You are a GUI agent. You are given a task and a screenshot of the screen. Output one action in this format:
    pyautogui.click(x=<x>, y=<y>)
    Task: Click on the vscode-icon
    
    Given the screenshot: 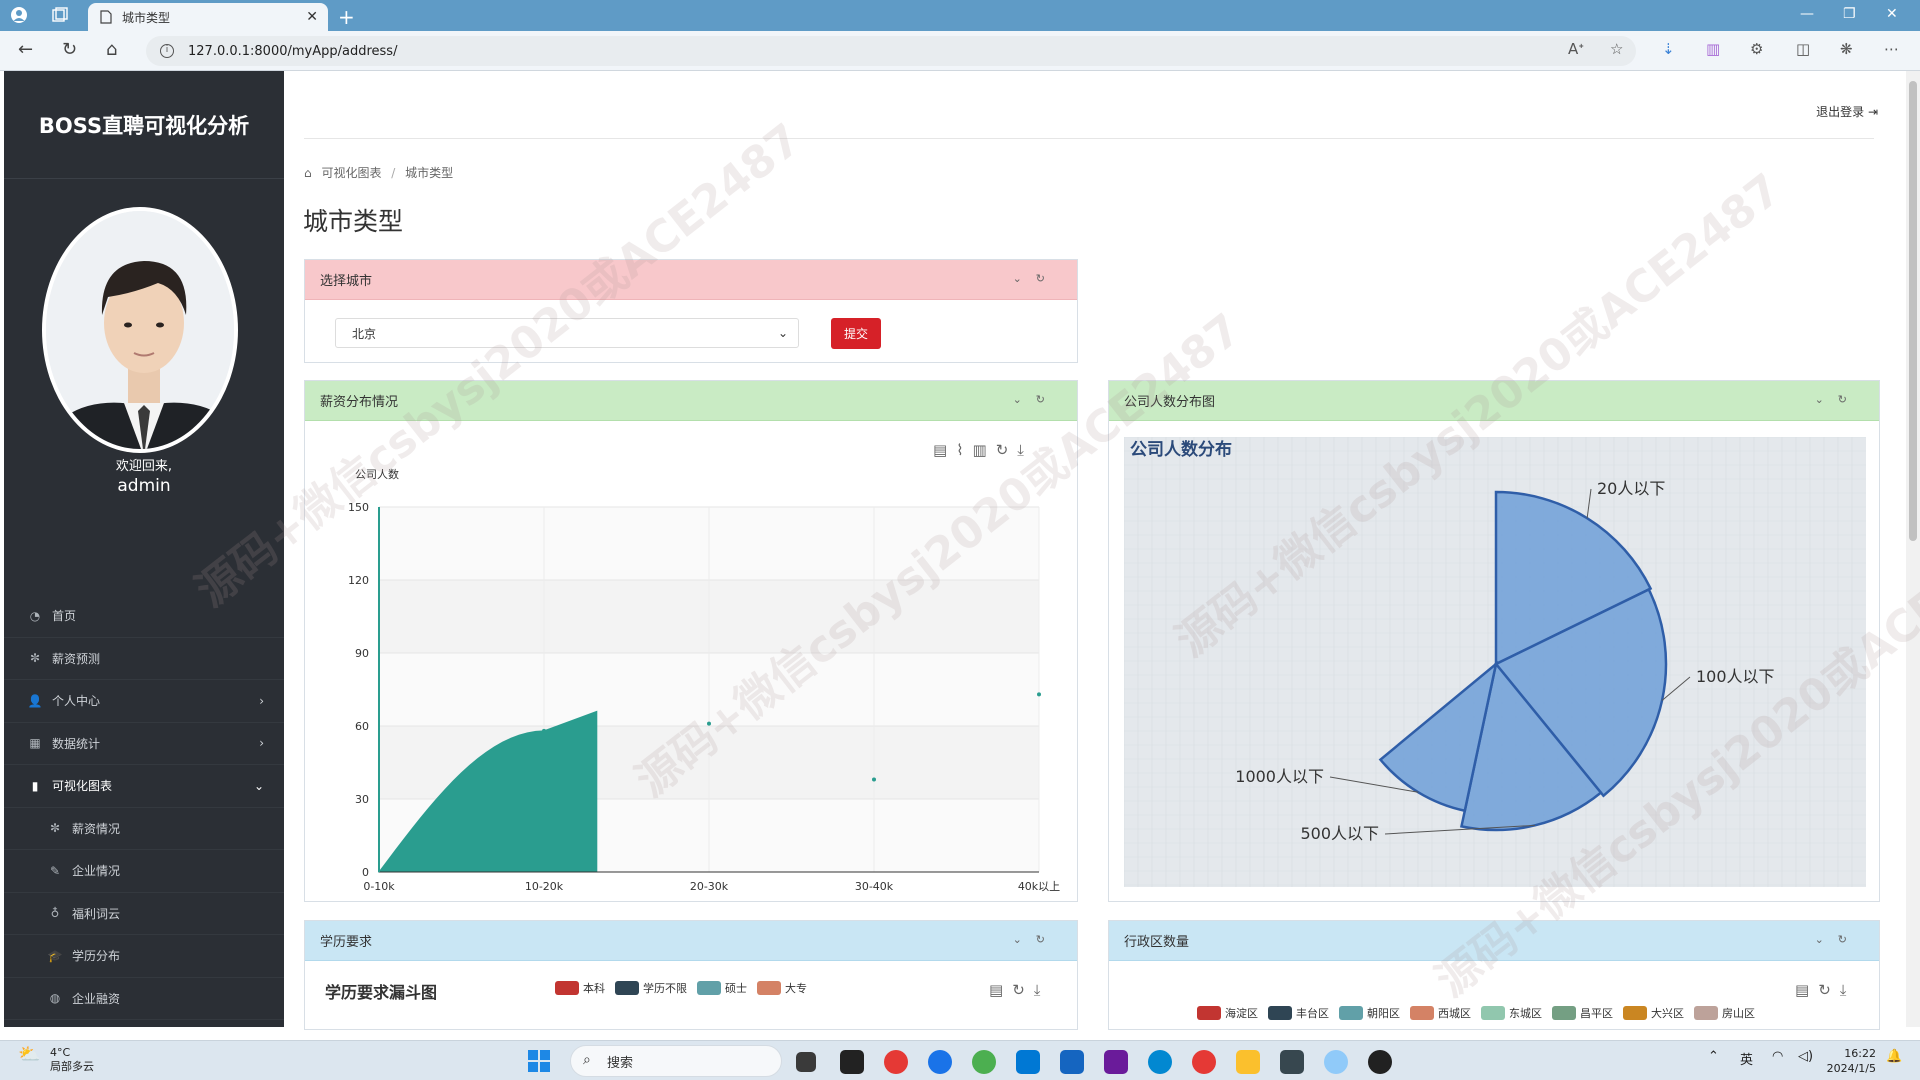 What is the action you would take?
    pyautogui.click(x=1028, y=1062)
    